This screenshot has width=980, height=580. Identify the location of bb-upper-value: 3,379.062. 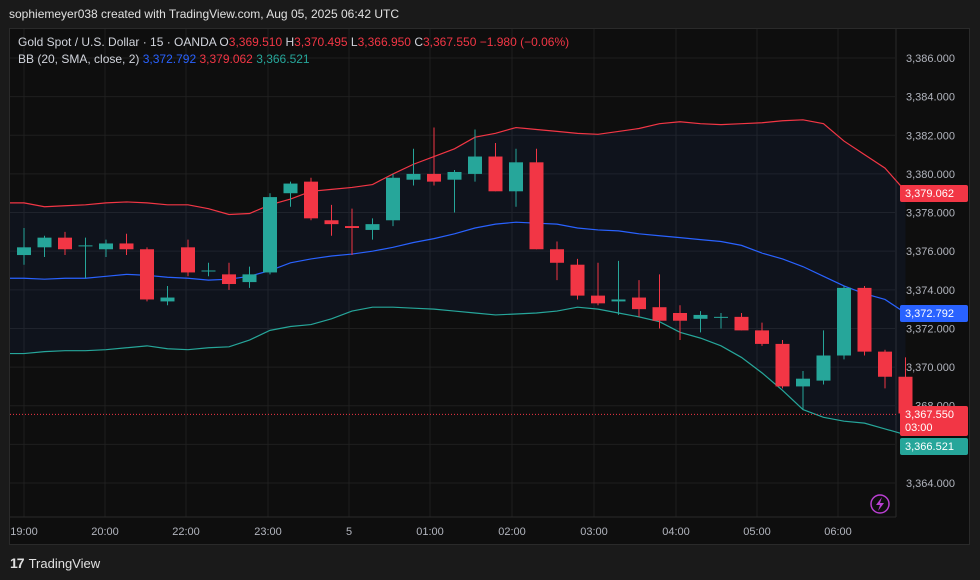
(226, 59).